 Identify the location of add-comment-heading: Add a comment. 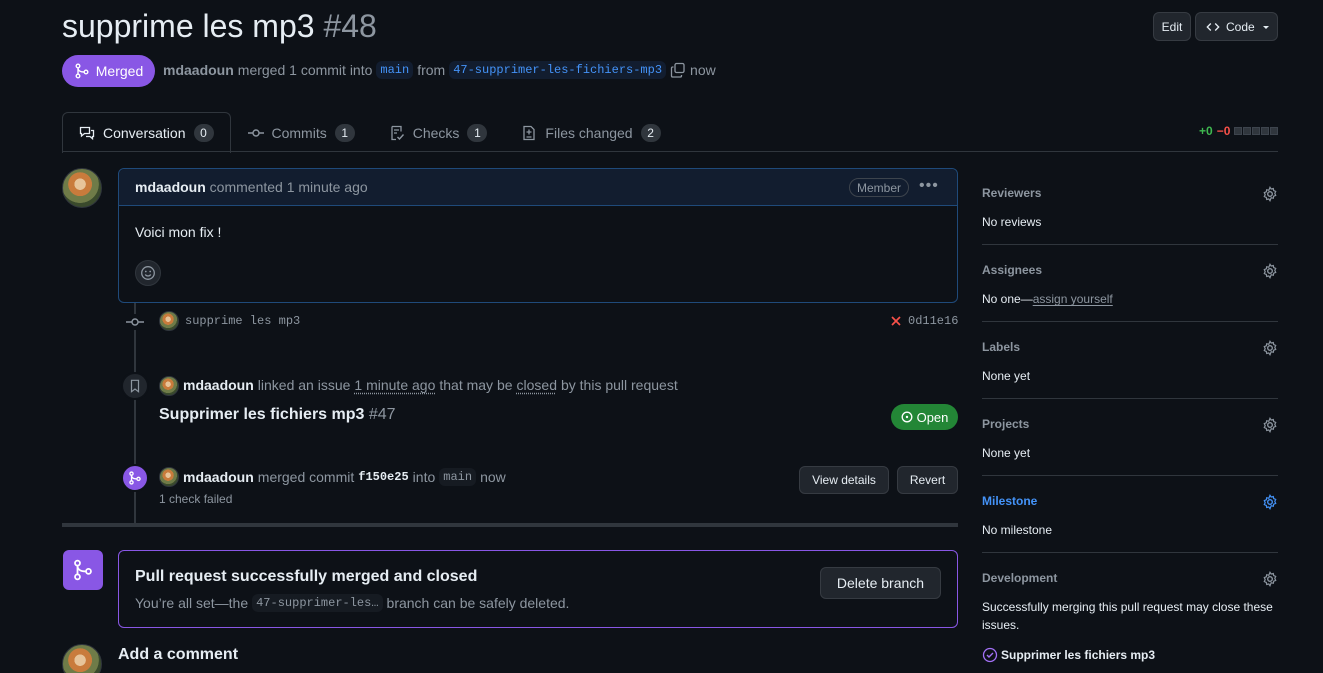
(178, 654).